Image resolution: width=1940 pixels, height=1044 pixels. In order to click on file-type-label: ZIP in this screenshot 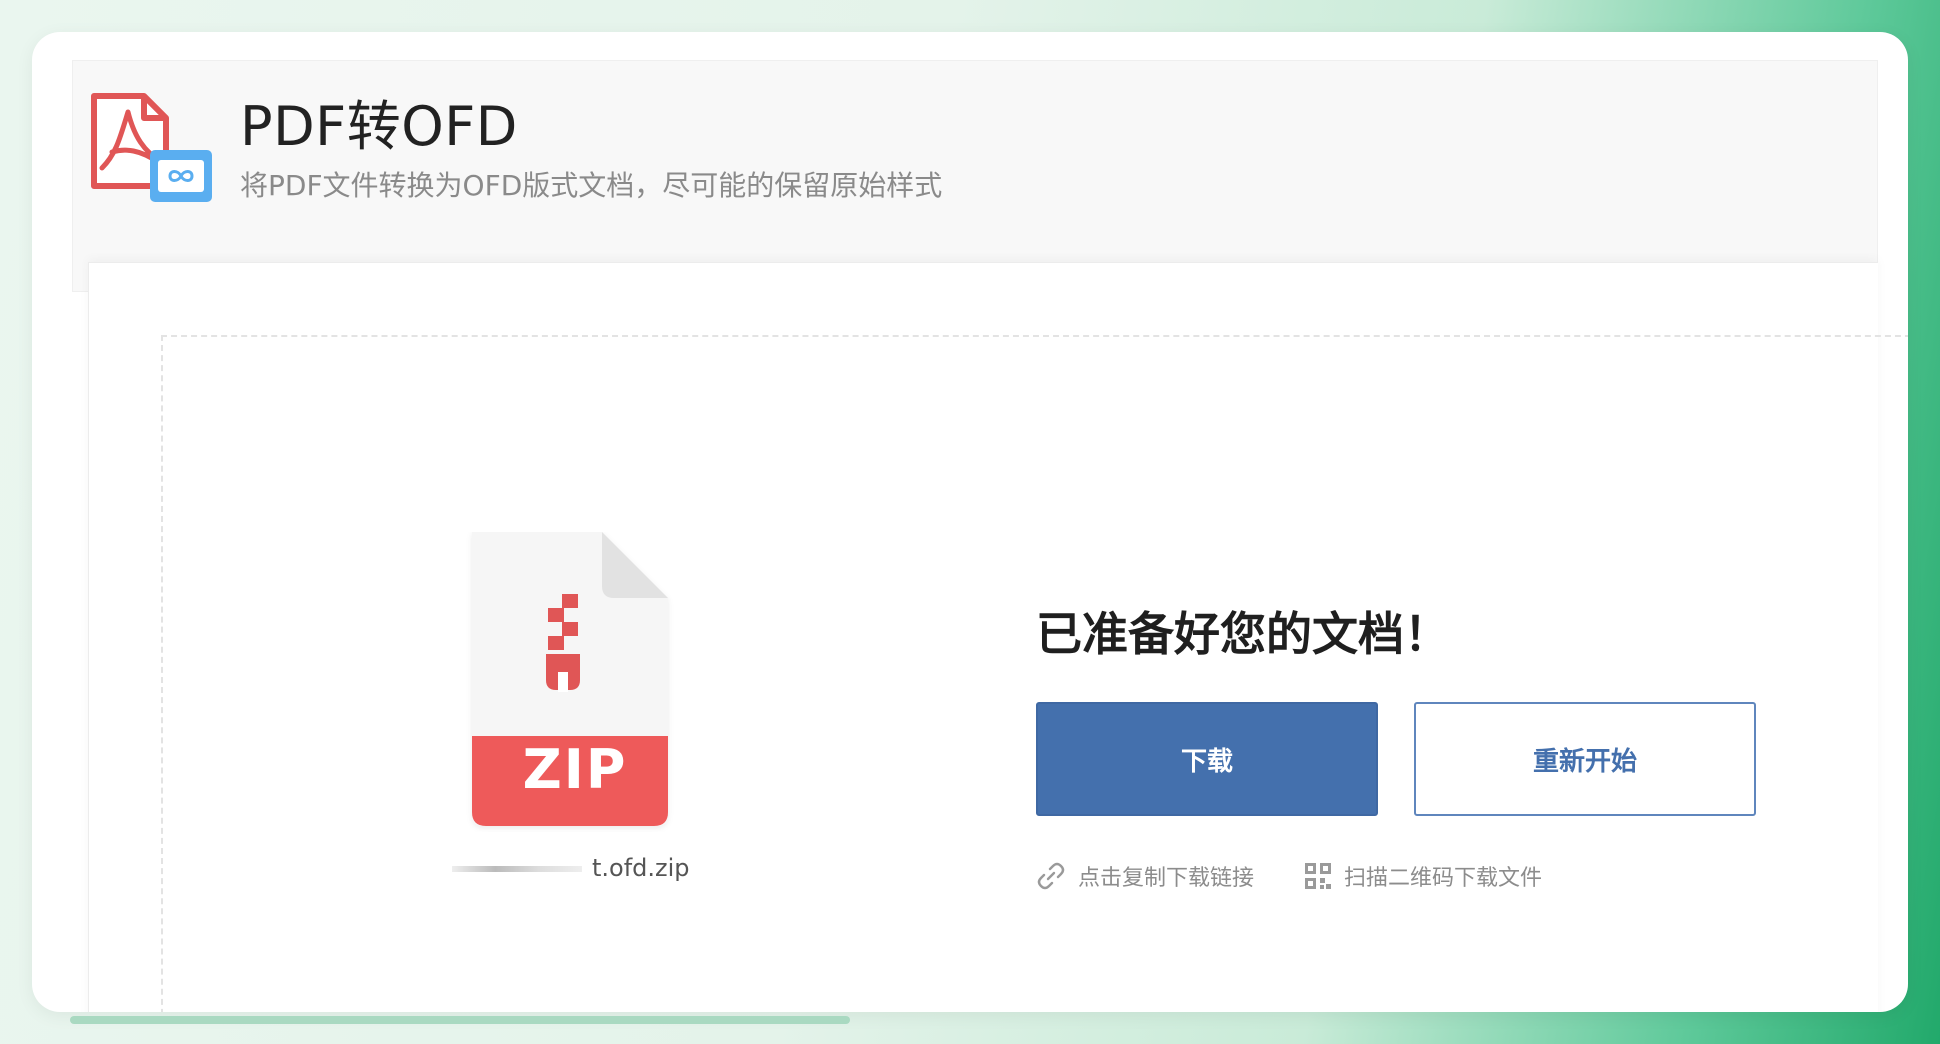, I will do `click(575, 769)`.